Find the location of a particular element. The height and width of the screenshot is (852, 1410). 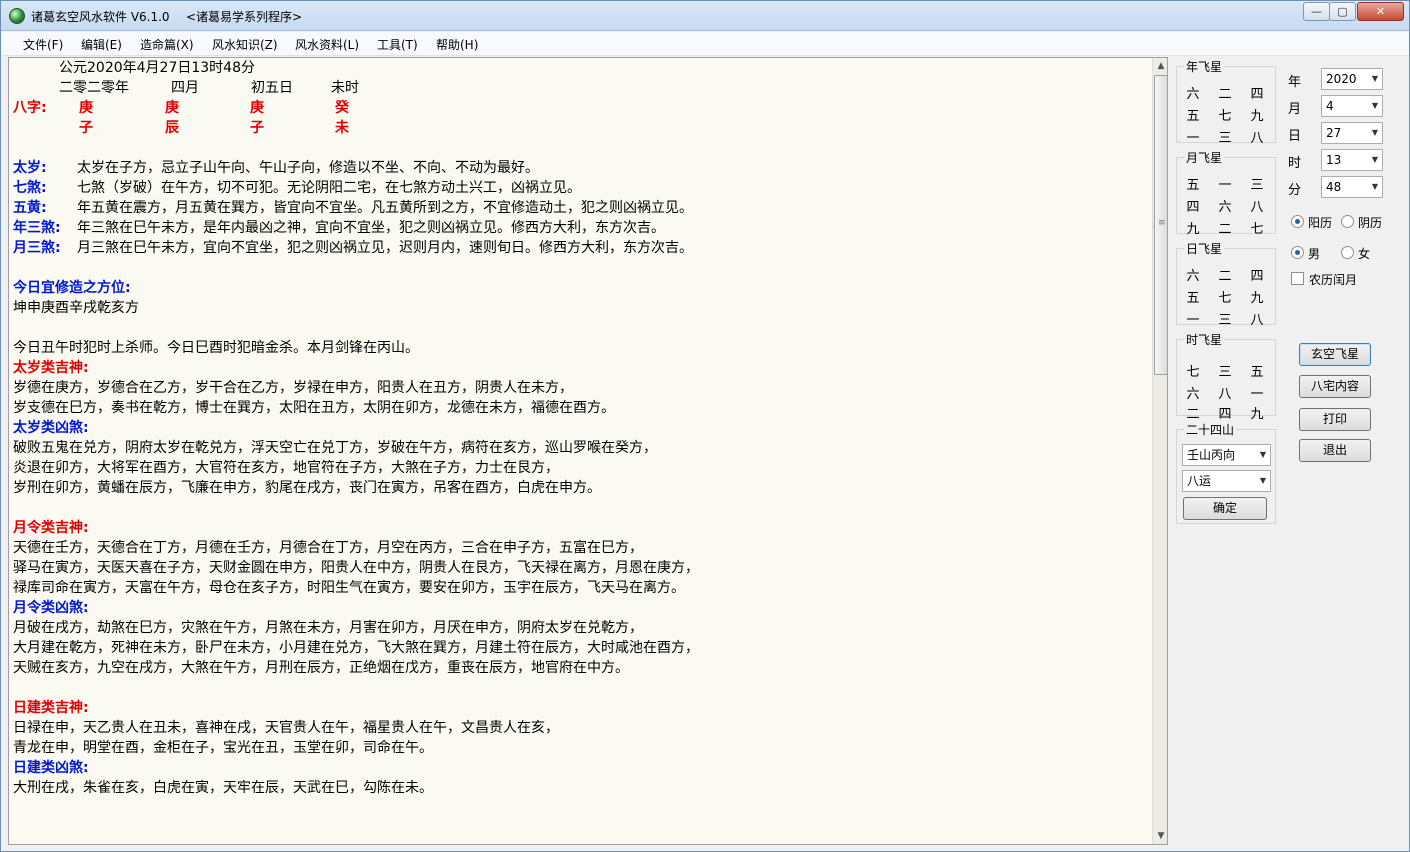

male-radio is located at coordinates (1297, 252).